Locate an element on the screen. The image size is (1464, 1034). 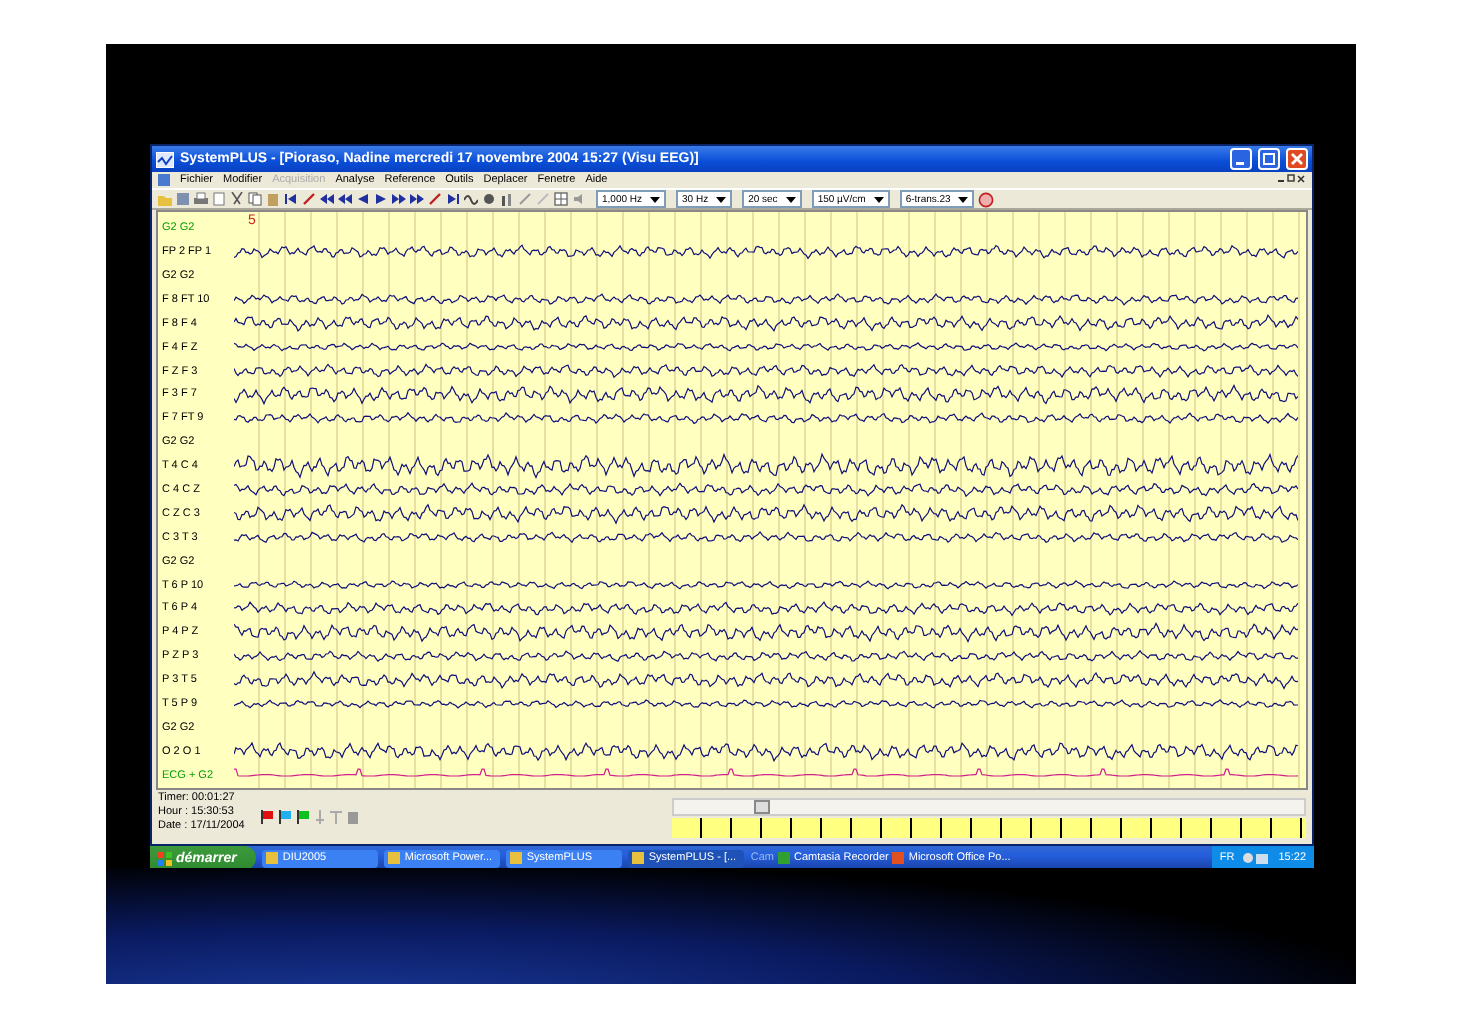
grid-icon is located at coordinates (561, 199).